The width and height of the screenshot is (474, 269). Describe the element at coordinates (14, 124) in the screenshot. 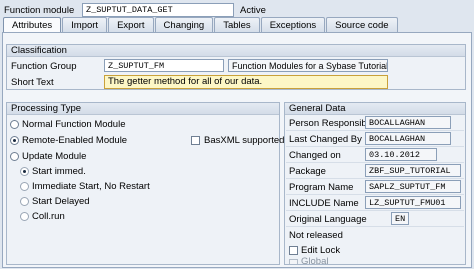

I see `normal-function-module-radio` at that location.